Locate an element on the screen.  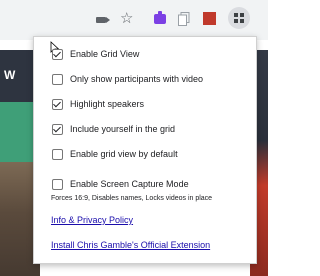
grid-view-extension-button is located at coordinates (239, 18).